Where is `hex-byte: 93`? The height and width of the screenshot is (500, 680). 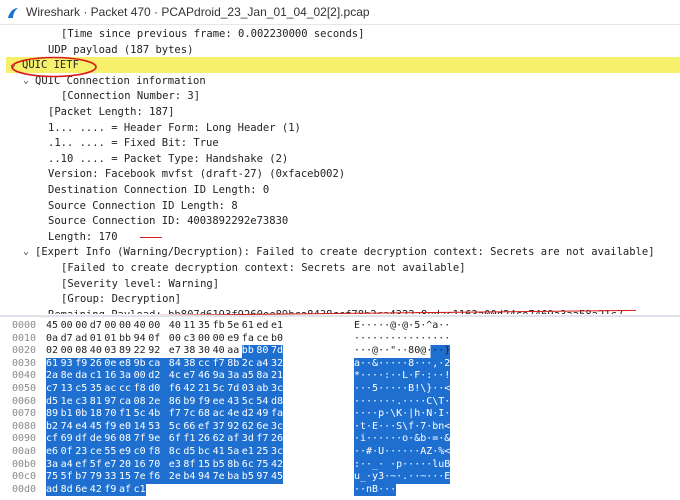
hex-byte: 93 is located at coordinates (68, 364).